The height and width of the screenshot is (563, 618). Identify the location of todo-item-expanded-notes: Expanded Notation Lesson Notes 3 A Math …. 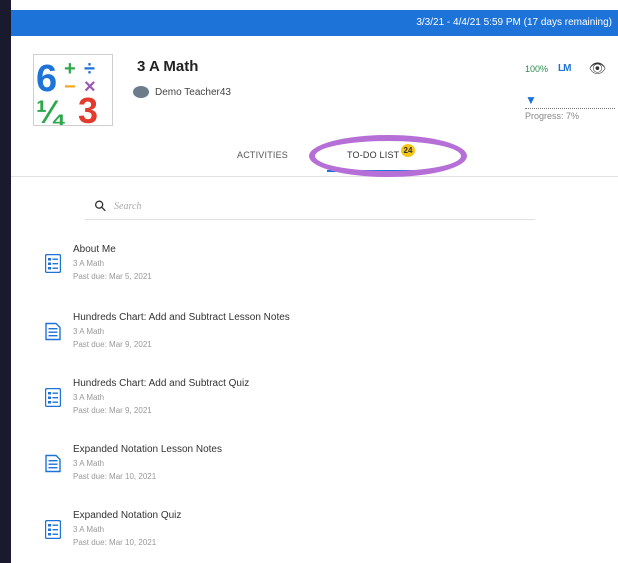
(319, 465).